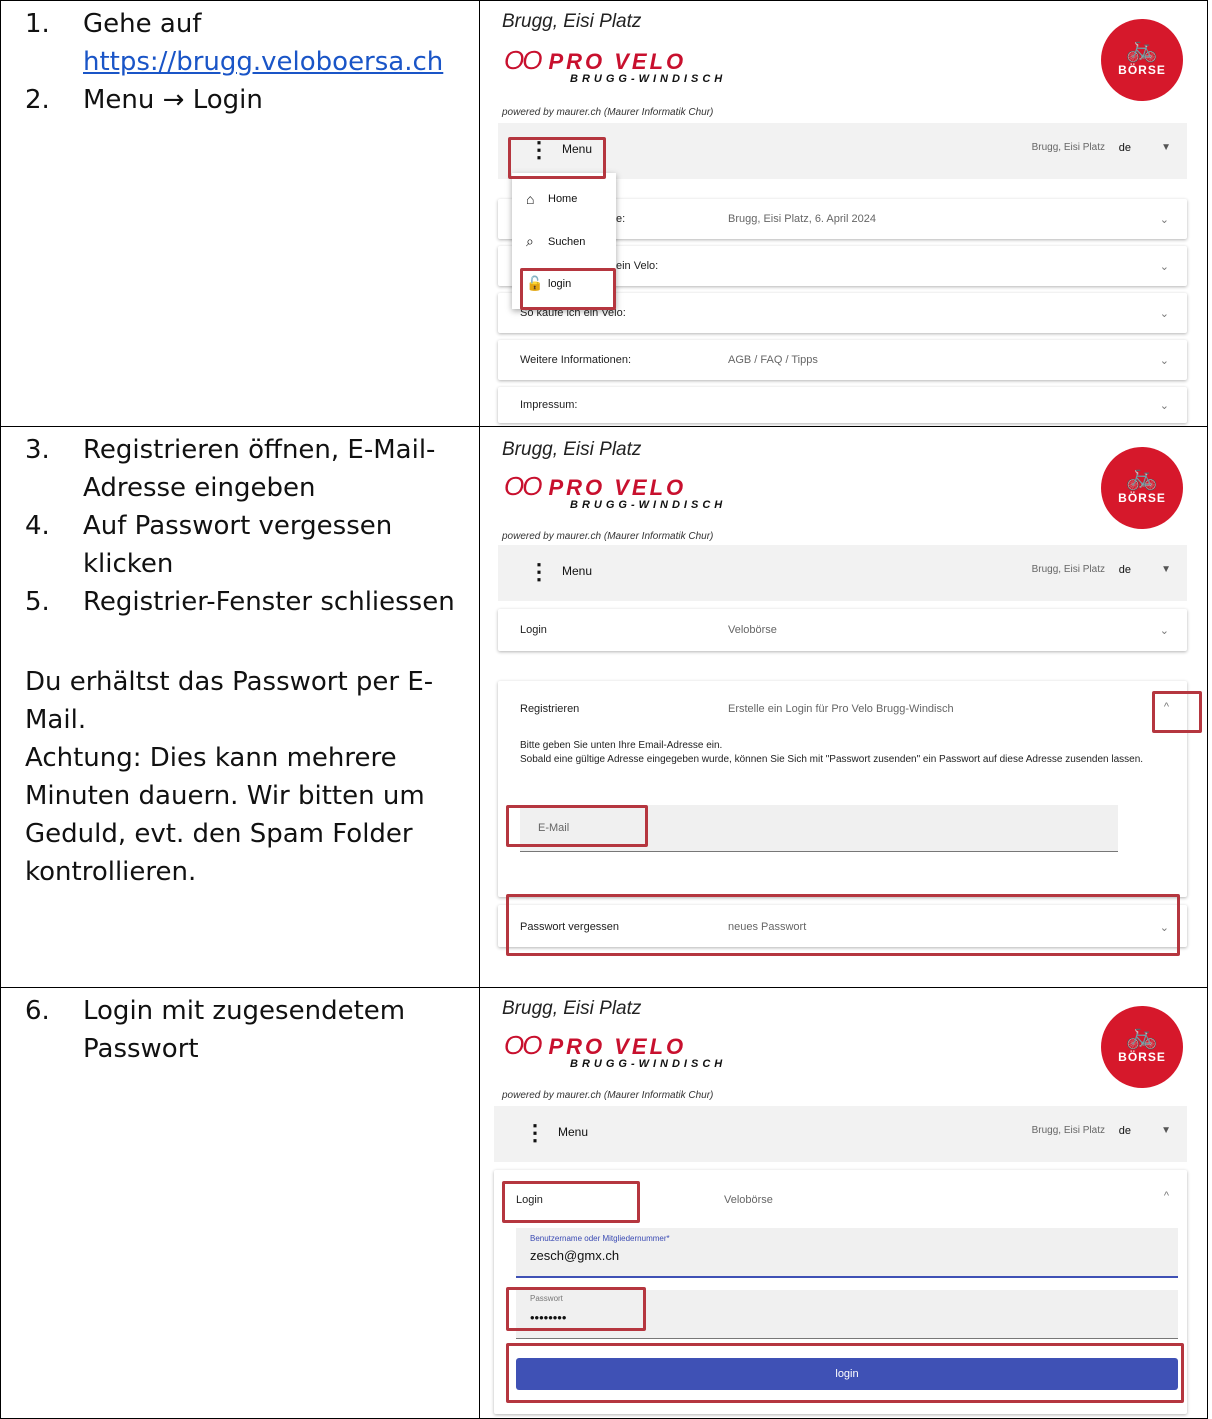  Describe the element at coordinates (567, 241) in the screenshot. I see `menu-item-label: Suchen` at that location.